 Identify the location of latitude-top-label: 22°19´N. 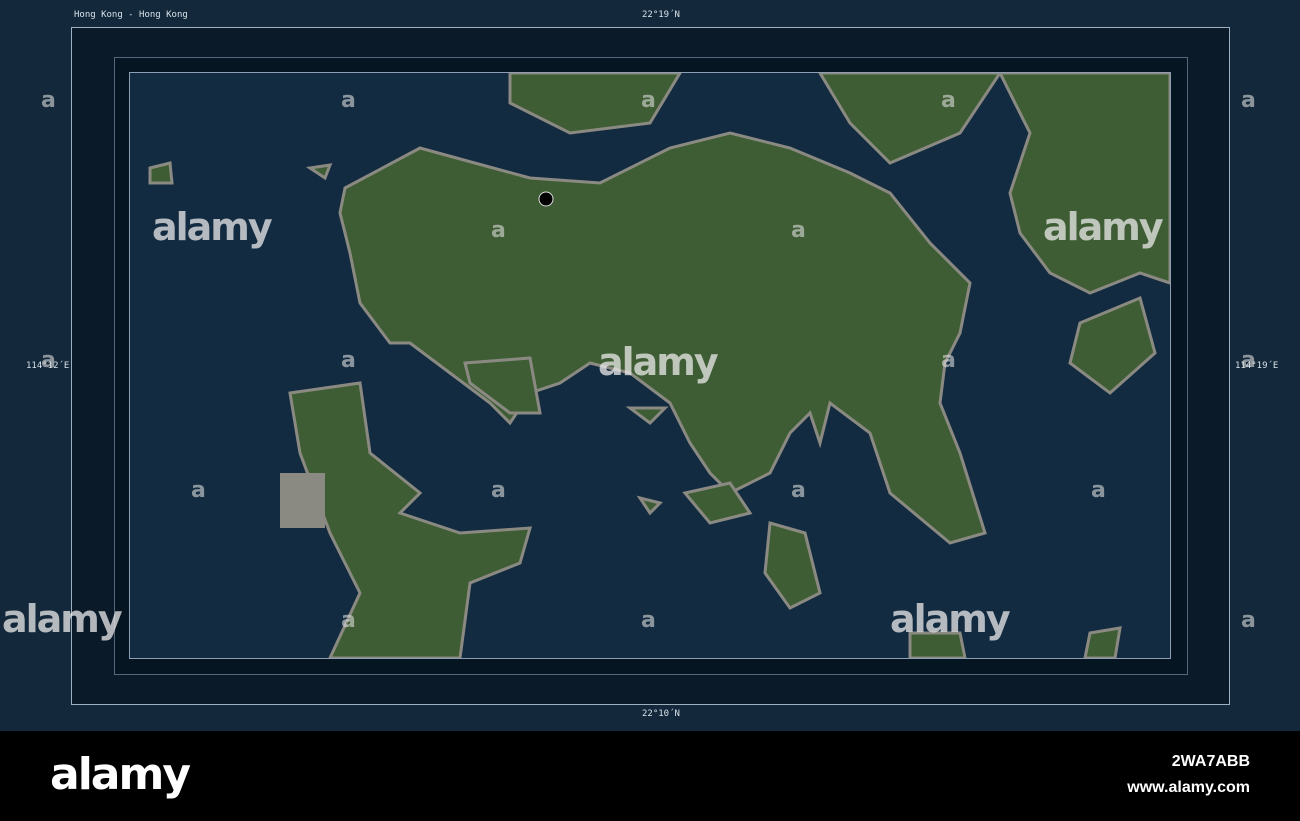
(661, 15).